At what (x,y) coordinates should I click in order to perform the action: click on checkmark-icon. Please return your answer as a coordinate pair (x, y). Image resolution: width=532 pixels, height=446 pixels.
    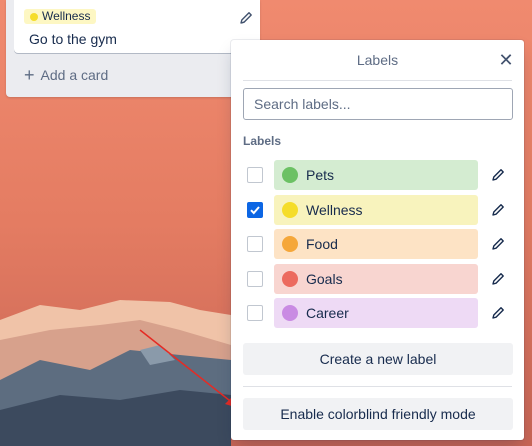
    Looking at the image, I should click on (255, 210).